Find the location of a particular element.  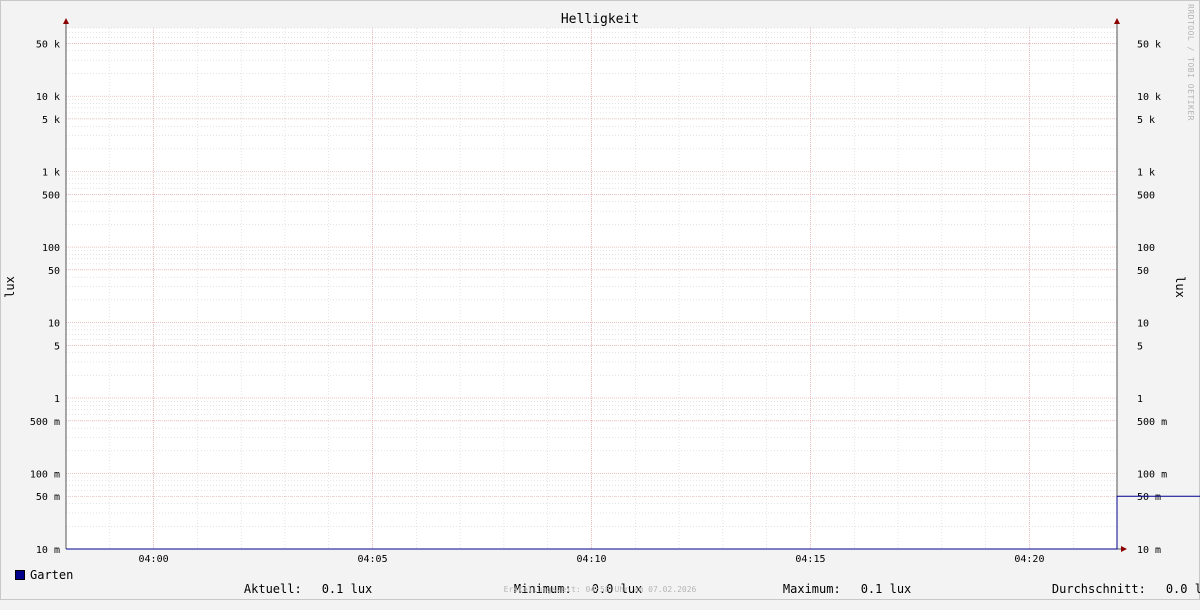

x-tick-label: 04:10 is located at coordinates (591, 559).